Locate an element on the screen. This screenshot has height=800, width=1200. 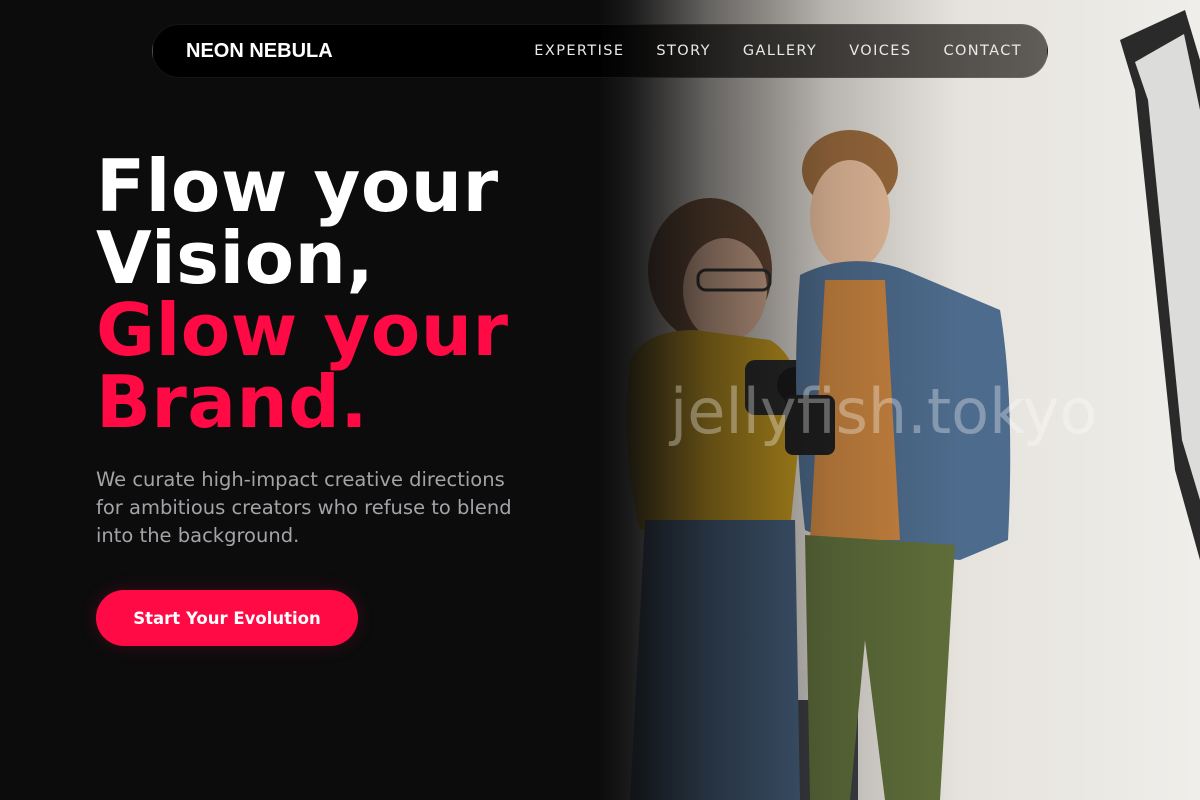
nav-links: EXPERTISE STORY GALLERY VOICES CONTACT is located at coordinates (778, 51).